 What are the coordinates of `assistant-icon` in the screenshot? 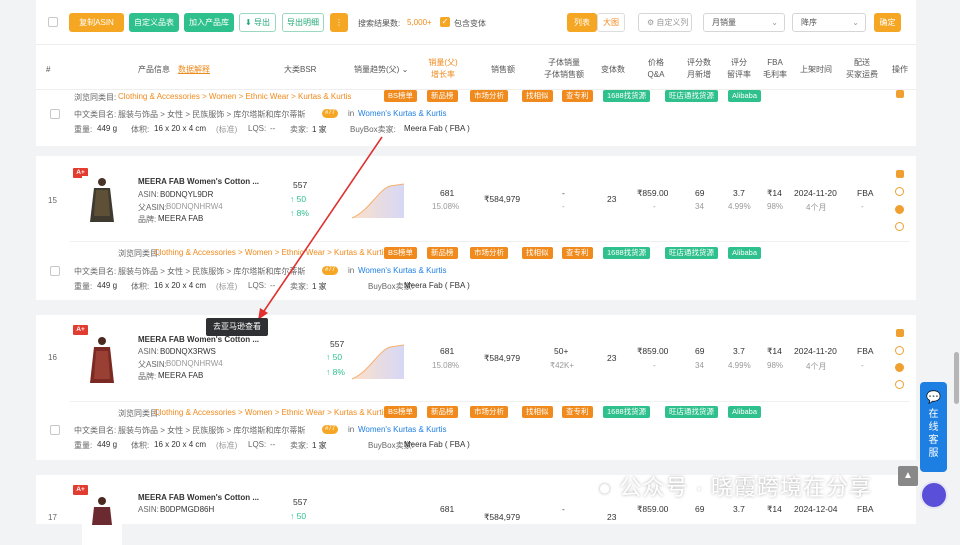 It's located at (934, 495).